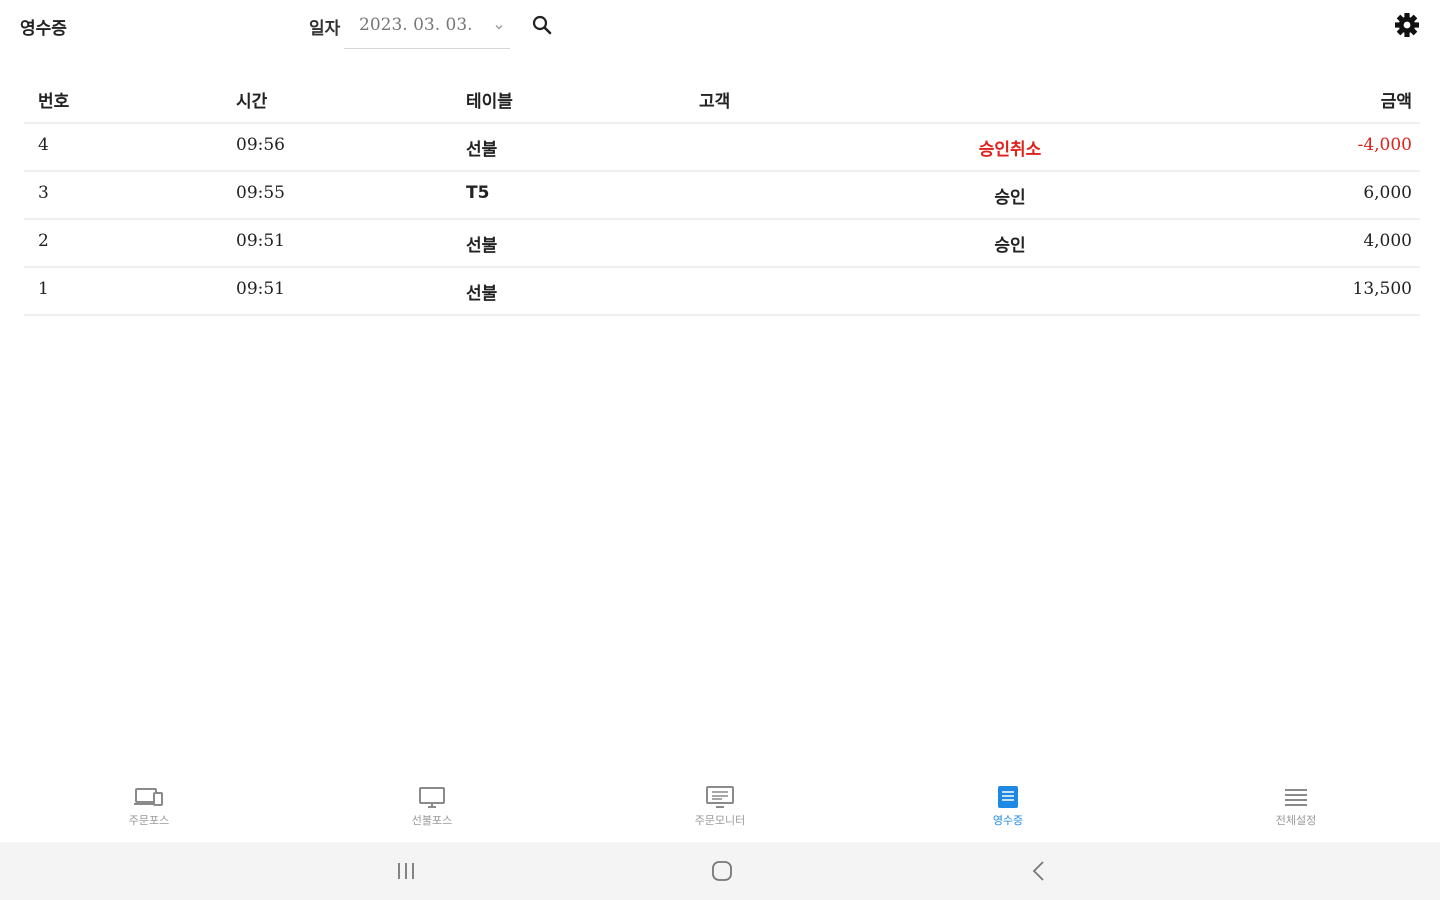  Describe the element at coordinates (406, 871) in the screenshot. I see `recent-apps-icon` at that location.